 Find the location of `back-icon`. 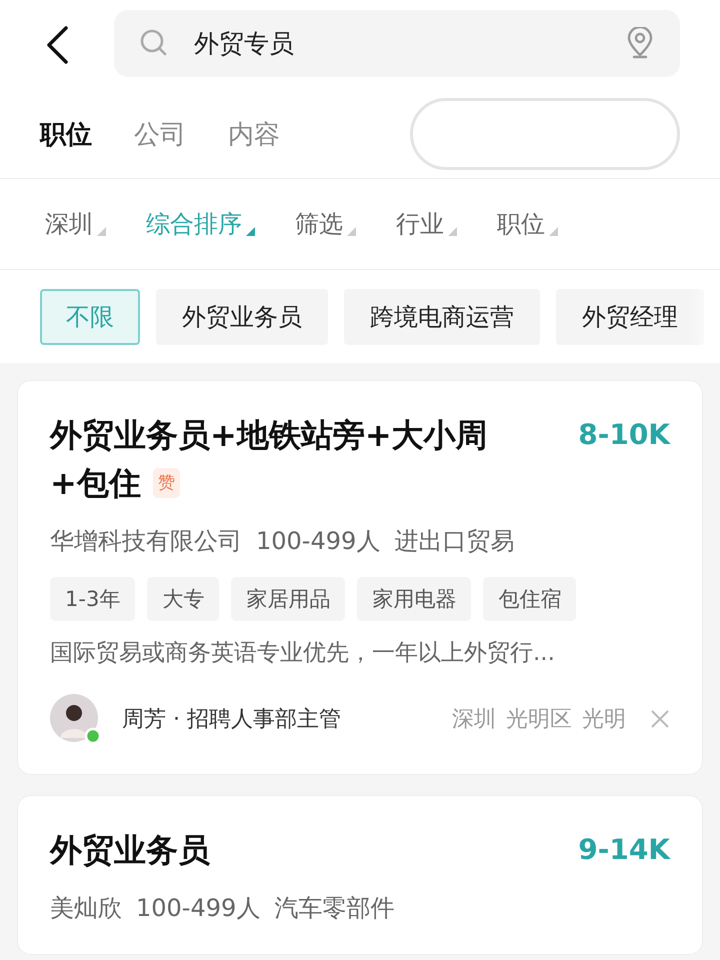

back-icon is located at coordinates (57, 45).